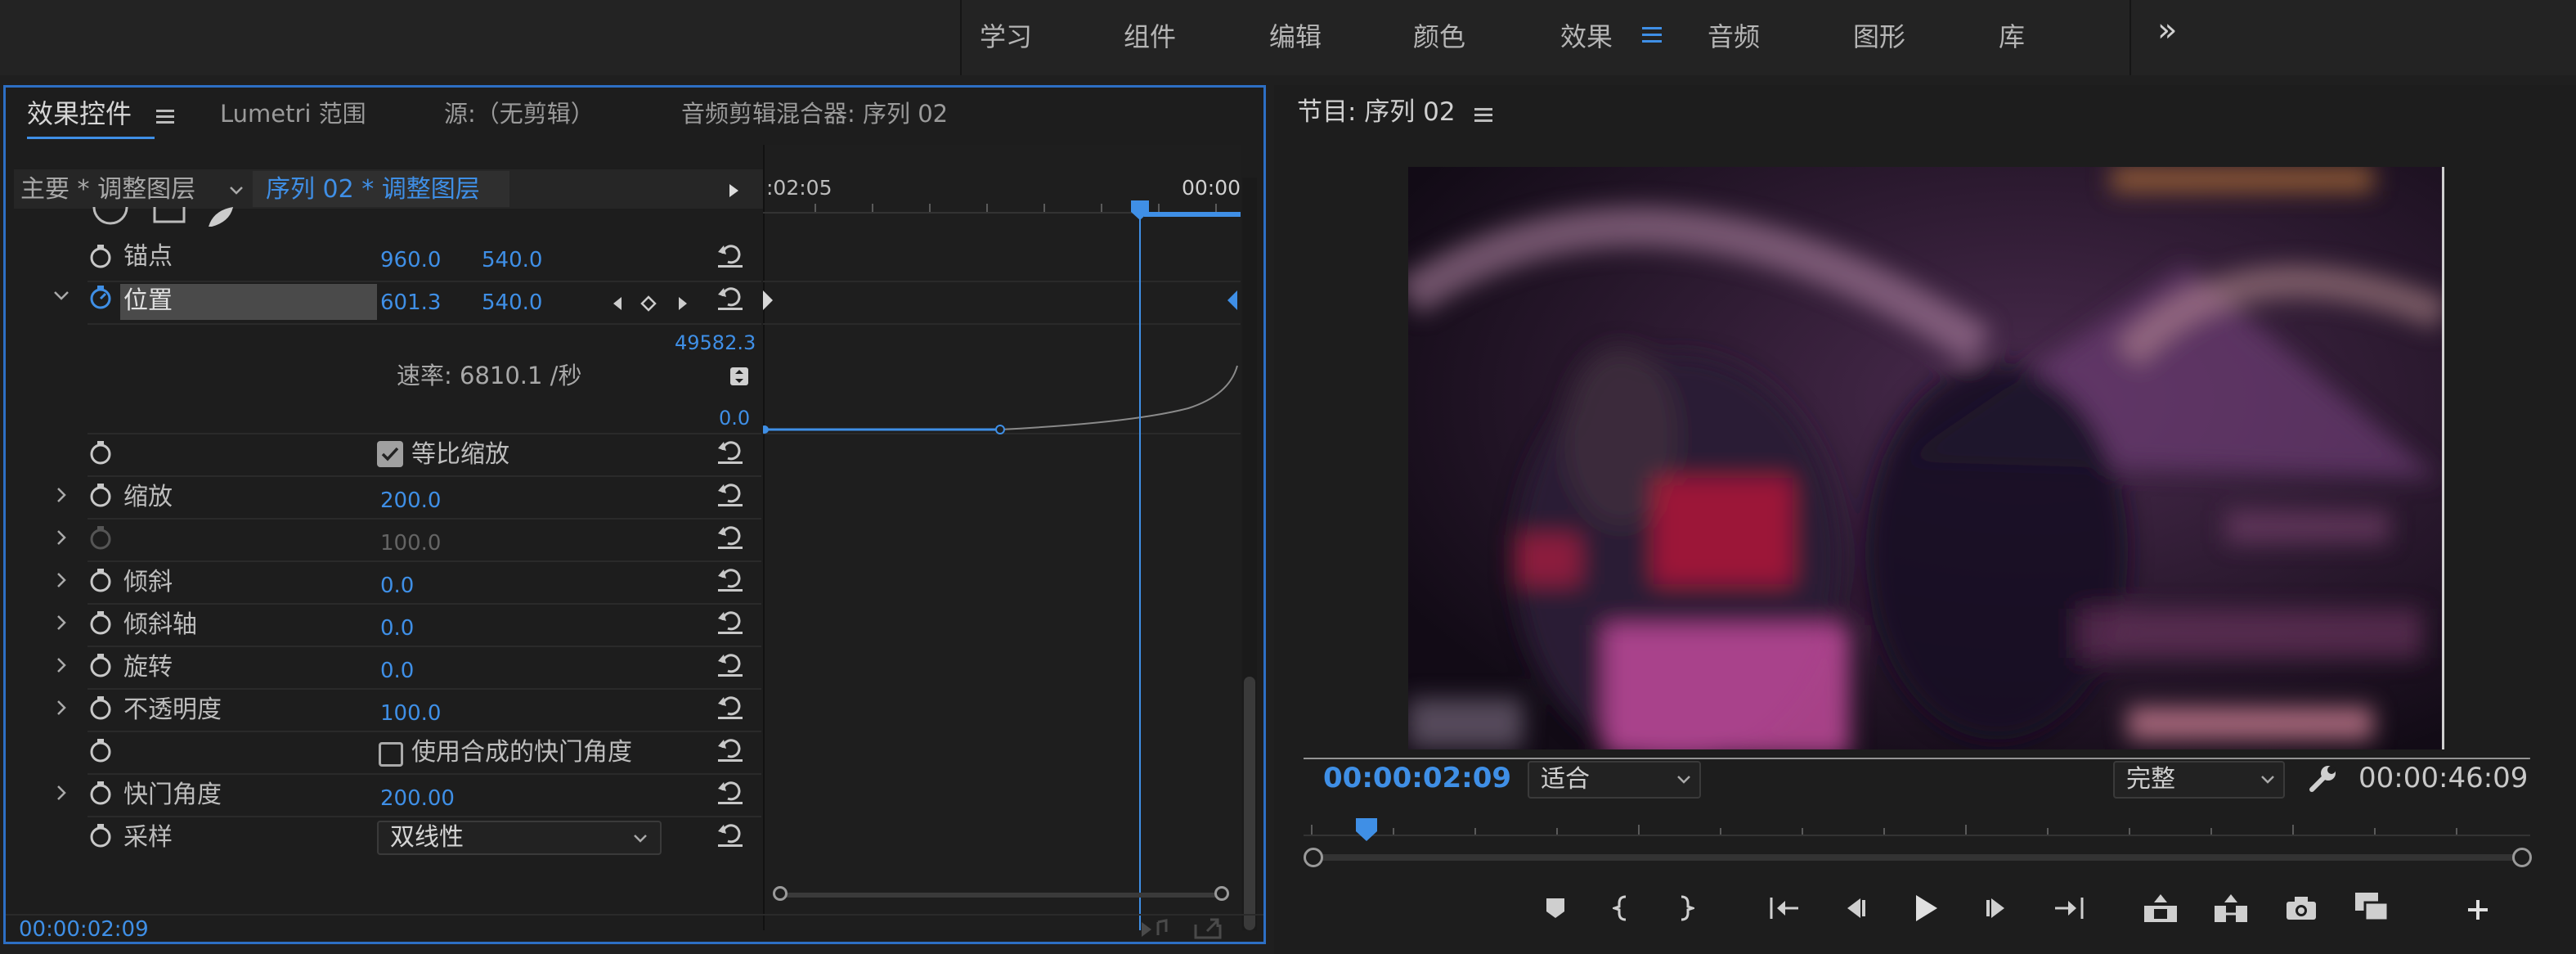  Describe the element at coordinates (1417, 778) in the screenshot. I see `program-current-time: 00:00:02:09` at that location.